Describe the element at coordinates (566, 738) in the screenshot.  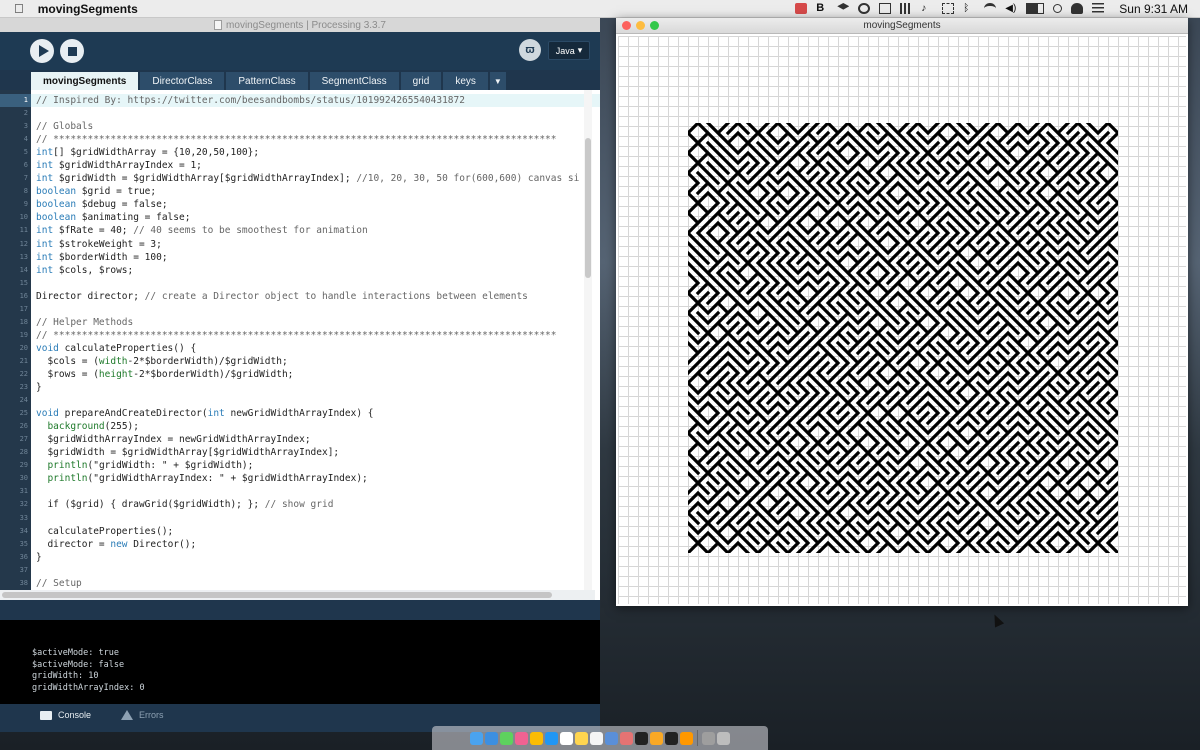
I see `calendar-icon` at that location.